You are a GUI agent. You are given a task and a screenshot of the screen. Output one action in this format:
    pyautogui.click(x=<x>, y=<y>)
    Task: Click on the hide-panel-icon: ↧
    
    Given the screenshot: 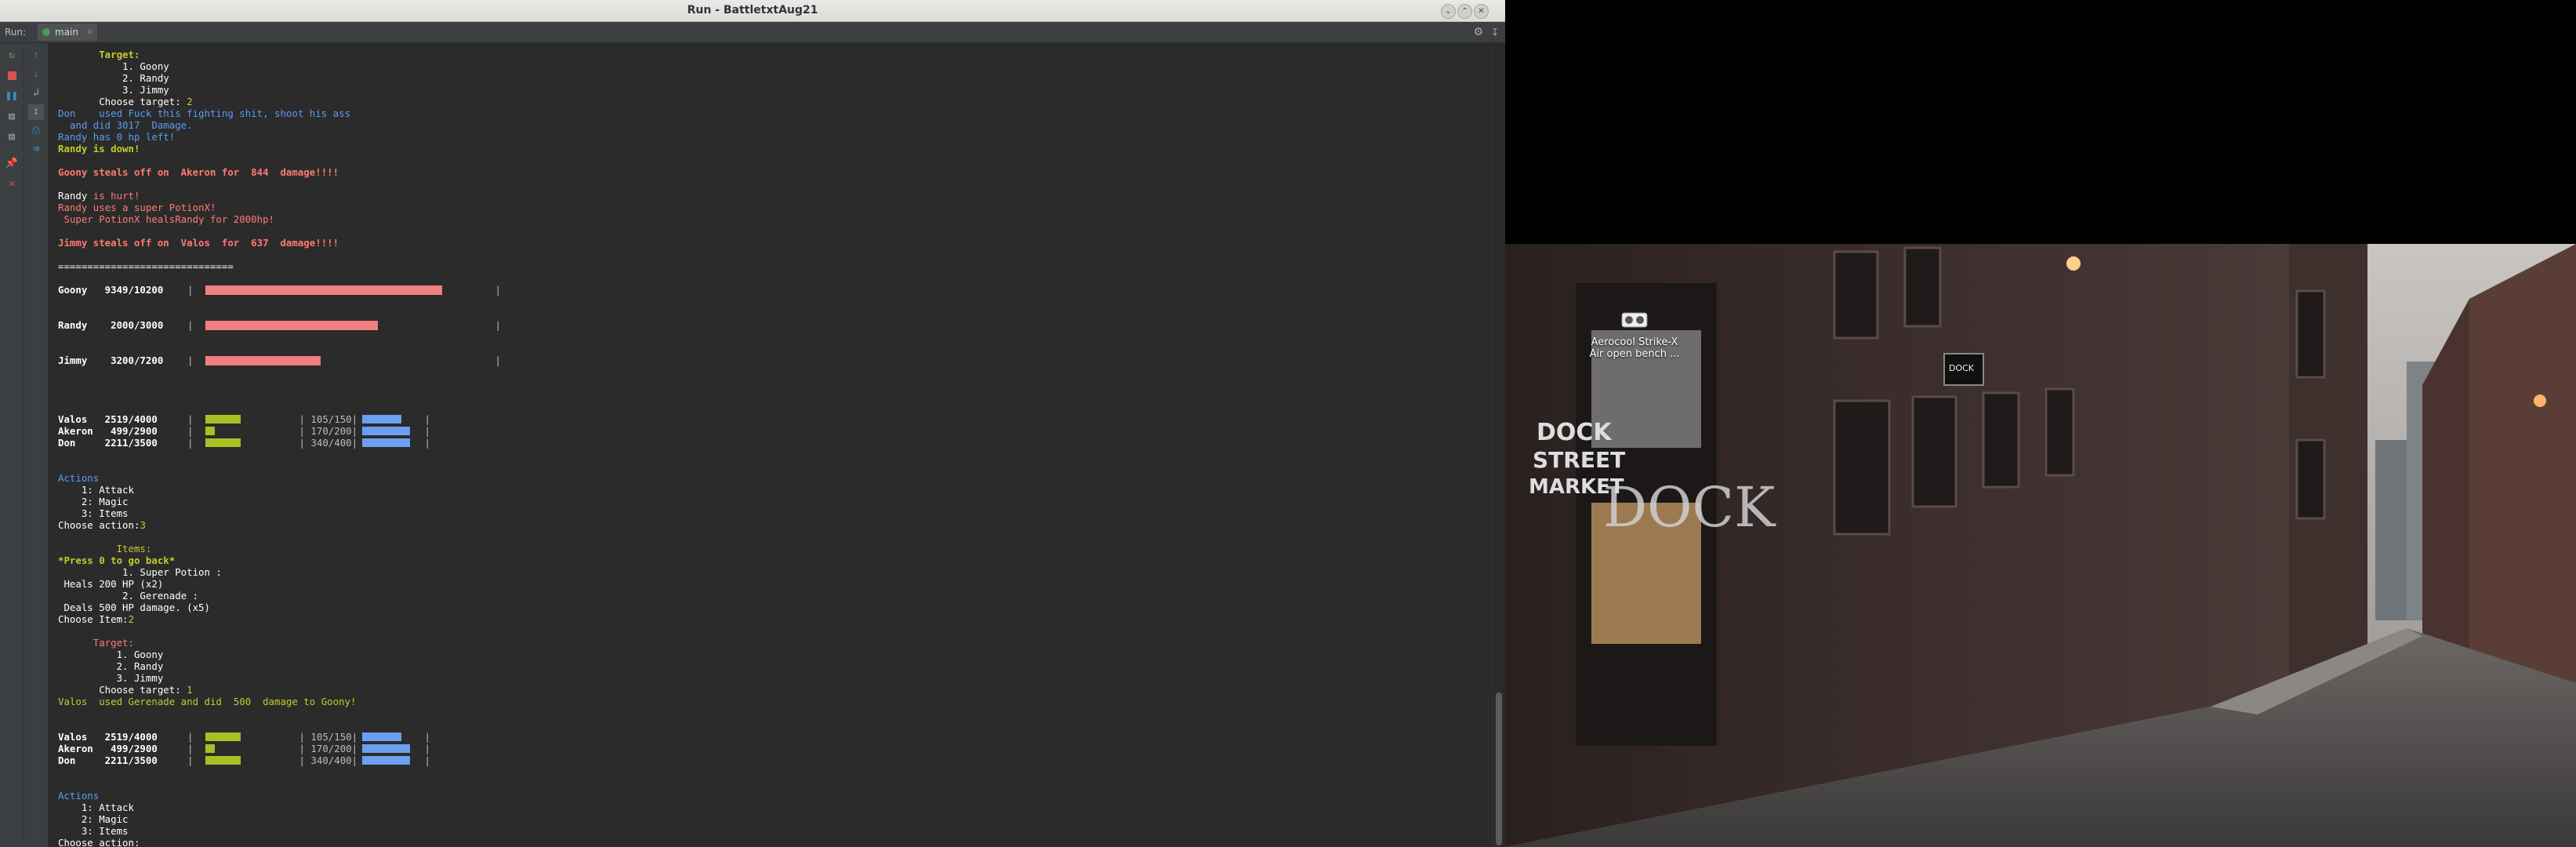 What is the action you would take?
    pyautogui.click(x=1495, y=32)
    